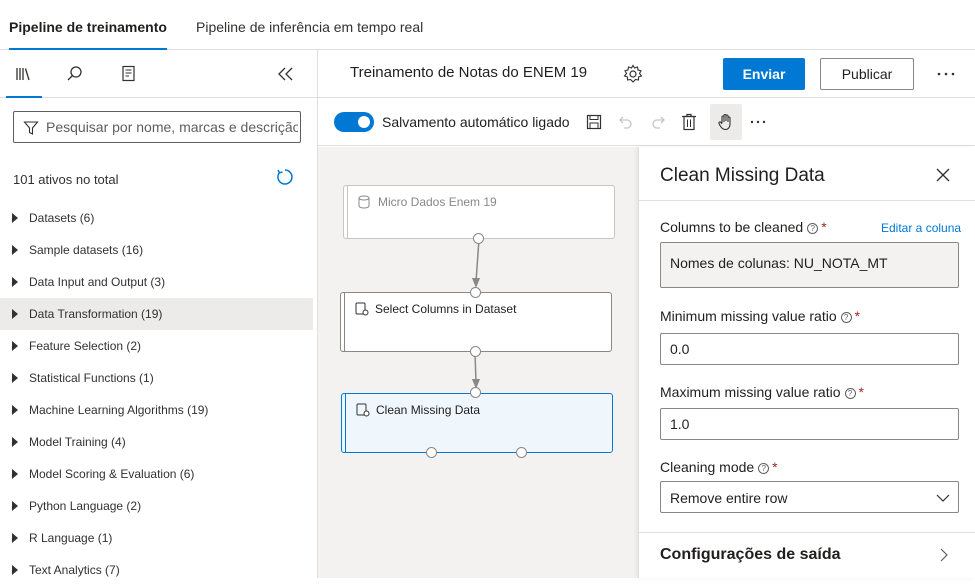  What do you see at coordinates (658, 122) in the screenshot?
I see `redo-icon` at bounding box center [658, 122].